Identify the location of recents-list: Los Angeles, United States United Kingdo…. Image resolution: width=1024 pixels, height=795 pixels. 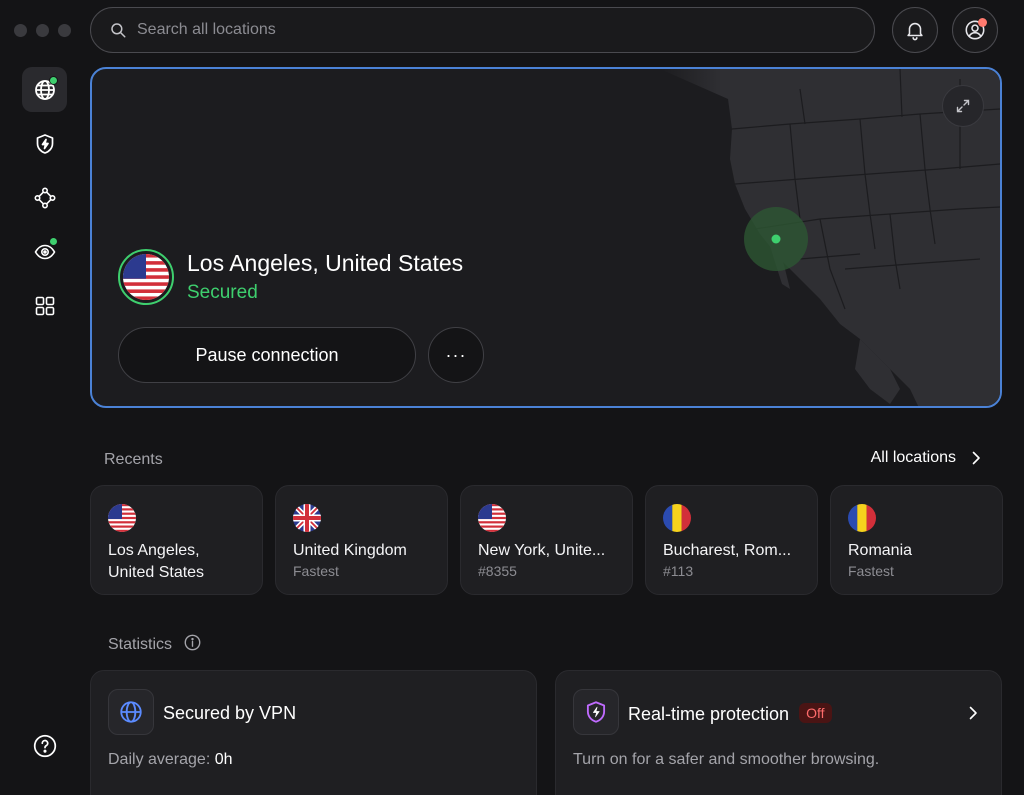
(546, 540).